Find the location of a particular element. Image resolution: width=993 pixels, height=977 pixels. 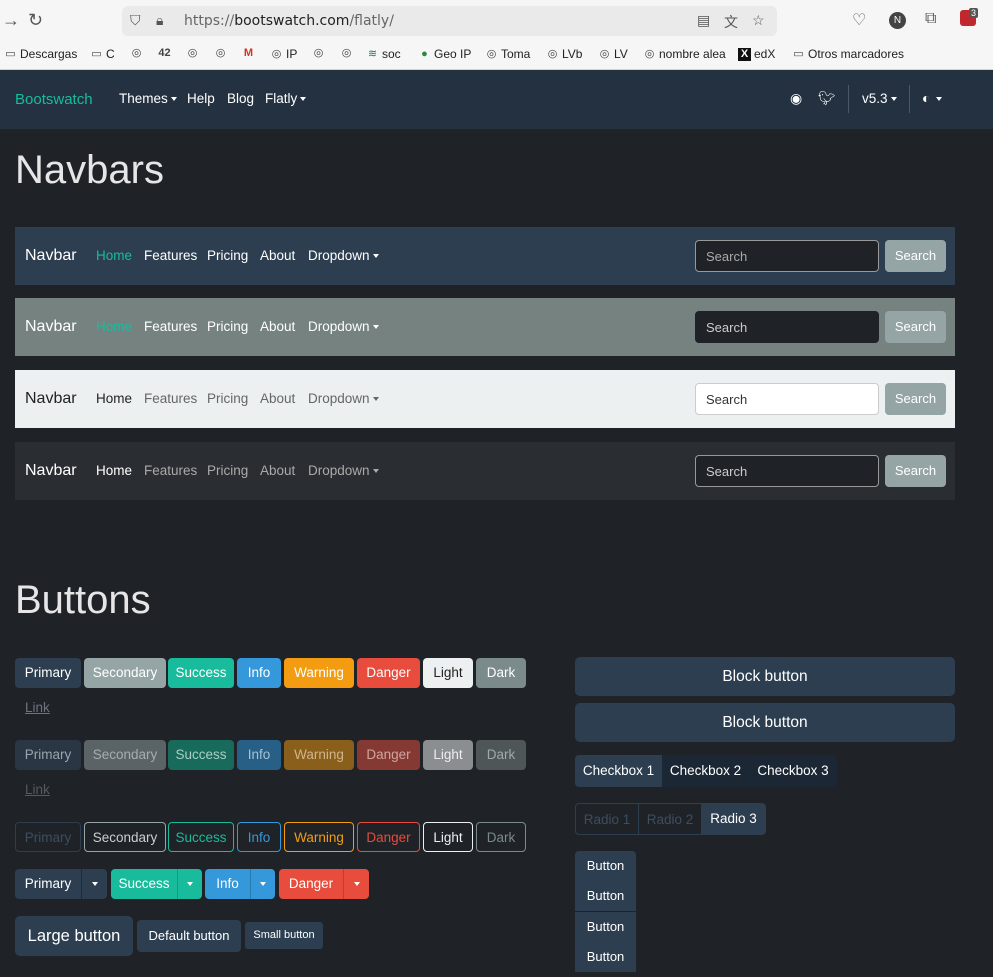

warning-button: Warning is located at coordinates (319, 673).